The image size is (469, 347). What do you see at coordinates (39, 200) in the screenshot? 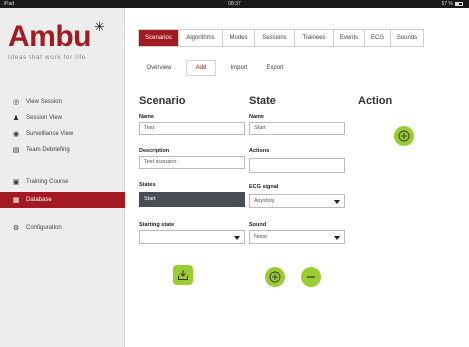
I see `sidebar-item-label: Database` at bounding box center [39, 200].